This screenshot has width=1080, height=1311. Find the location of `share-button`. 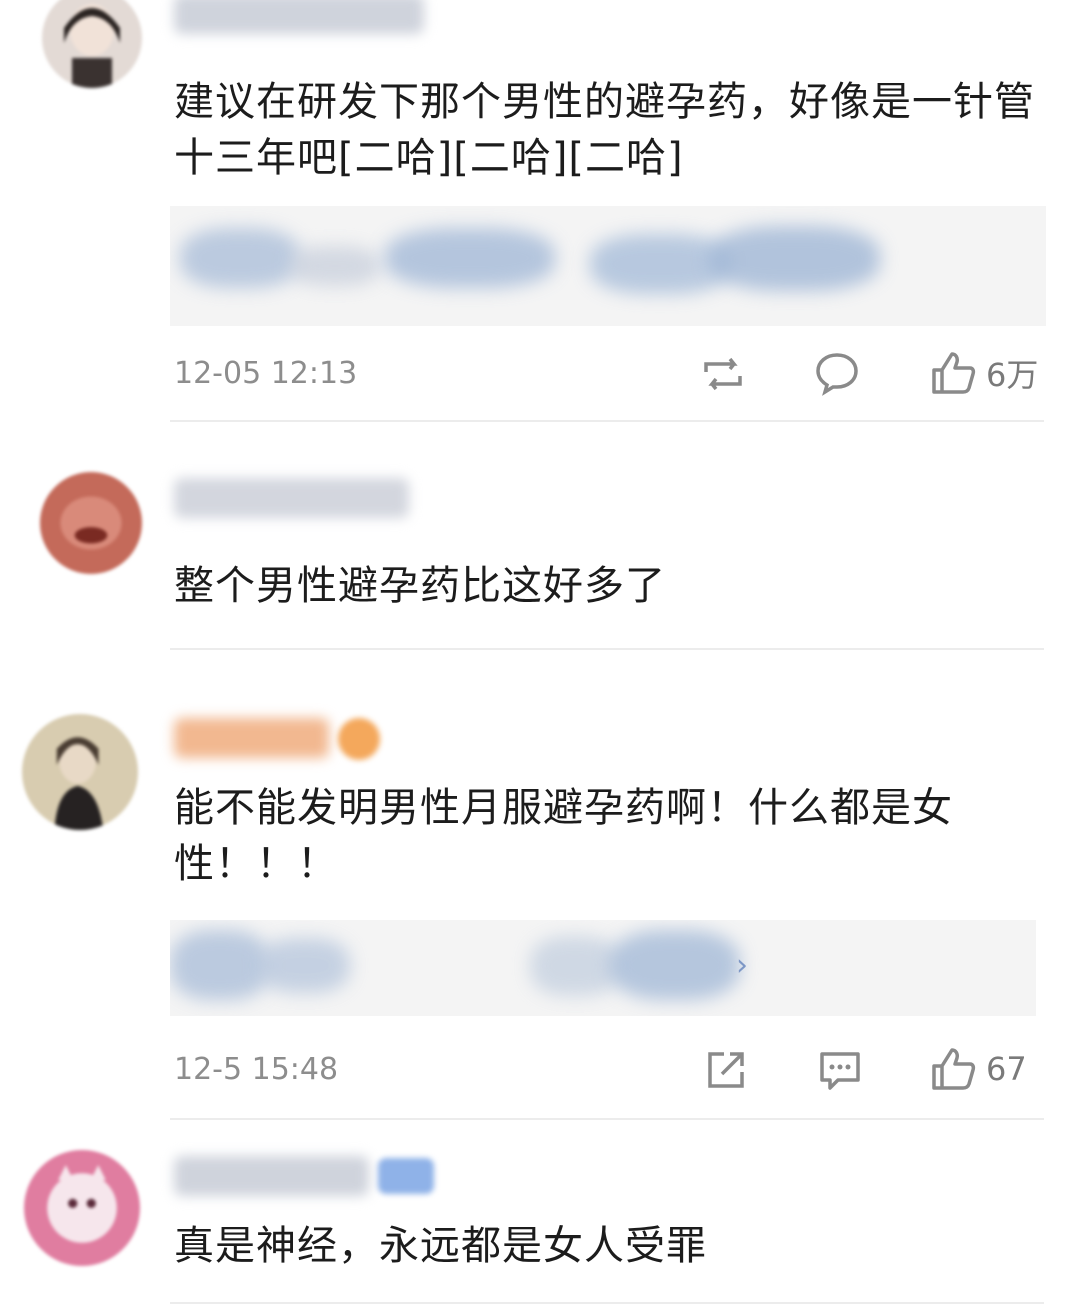

share-button is located at coordinates (726, 1070).